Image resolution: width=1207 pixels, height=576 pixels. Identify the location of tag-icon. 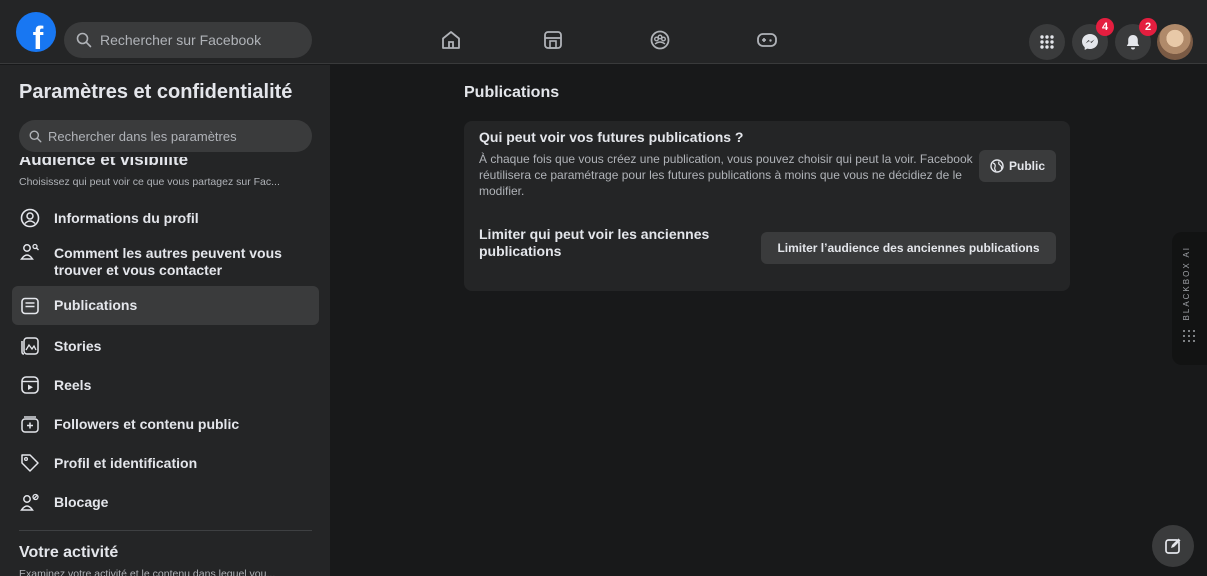
(30, 463).